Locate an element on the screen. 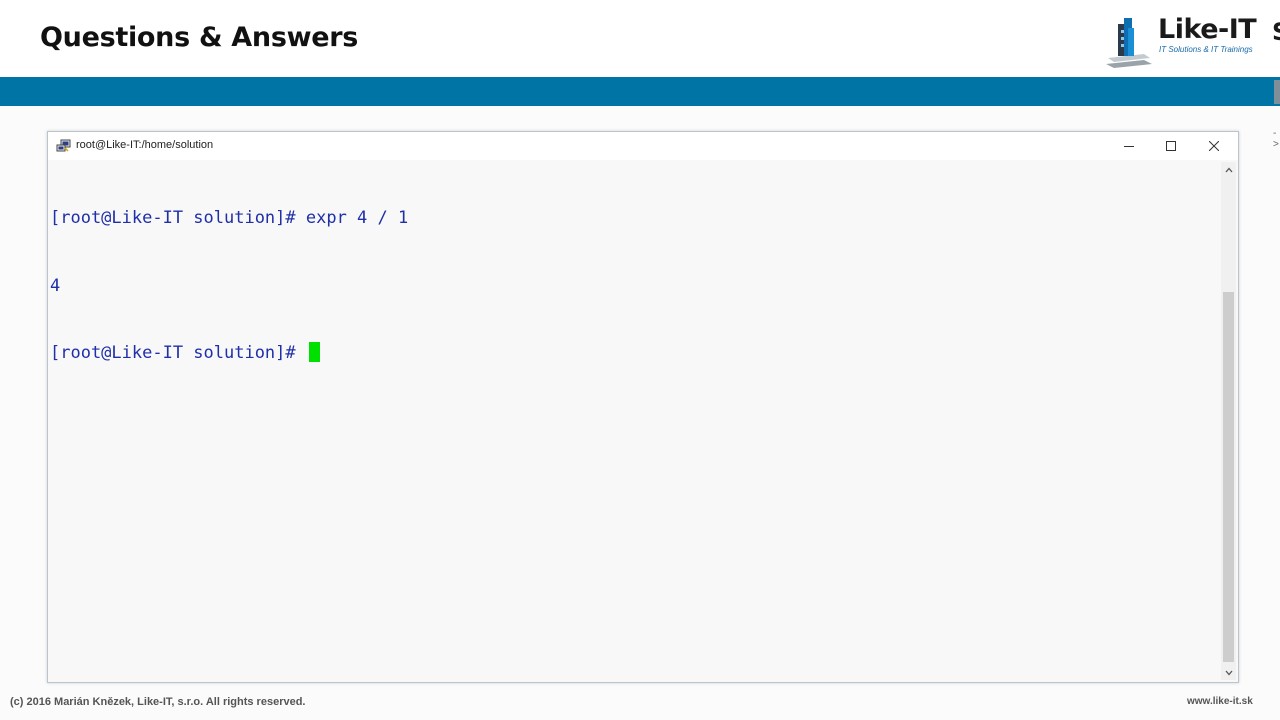 The width and height of the screenshot is (1280, 720). putty-icon is located at coordinates (63, 146).